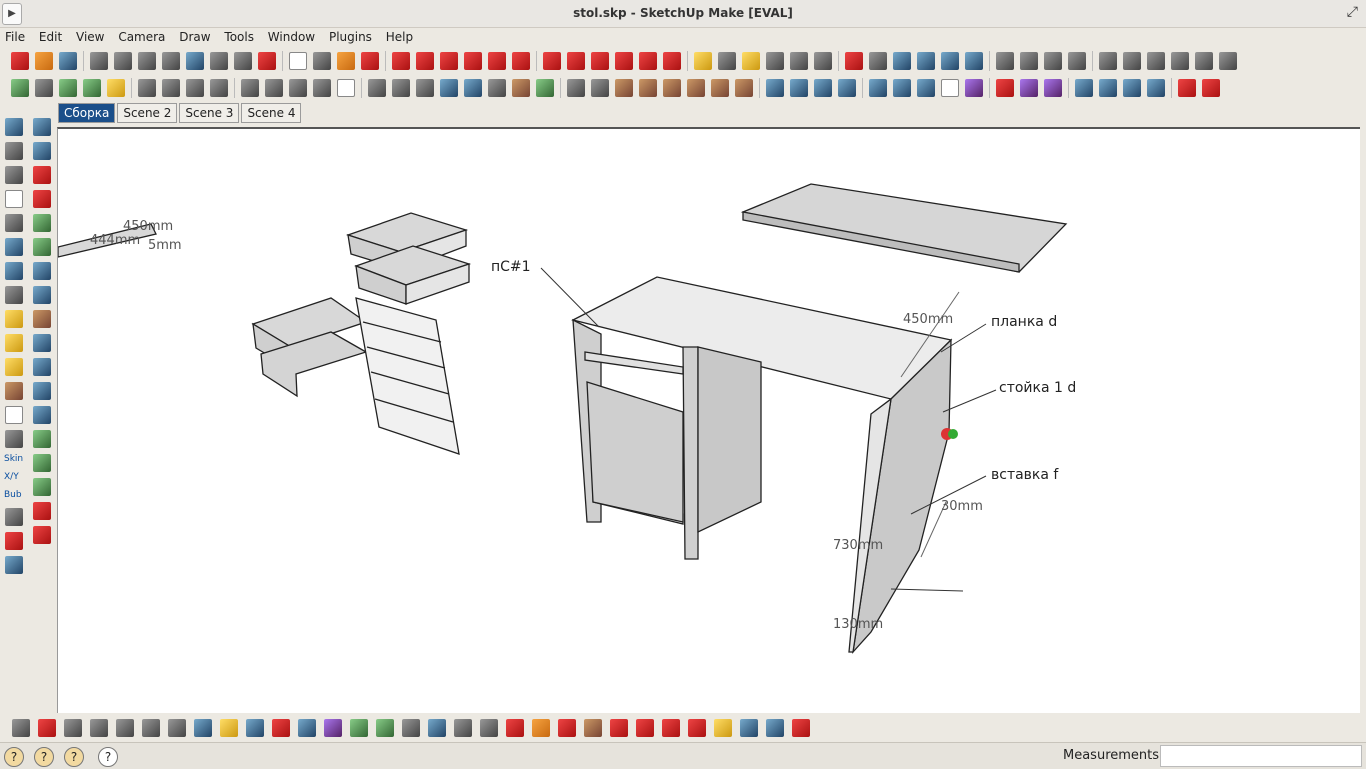  I want to click on save-icon, so click(68, 61).